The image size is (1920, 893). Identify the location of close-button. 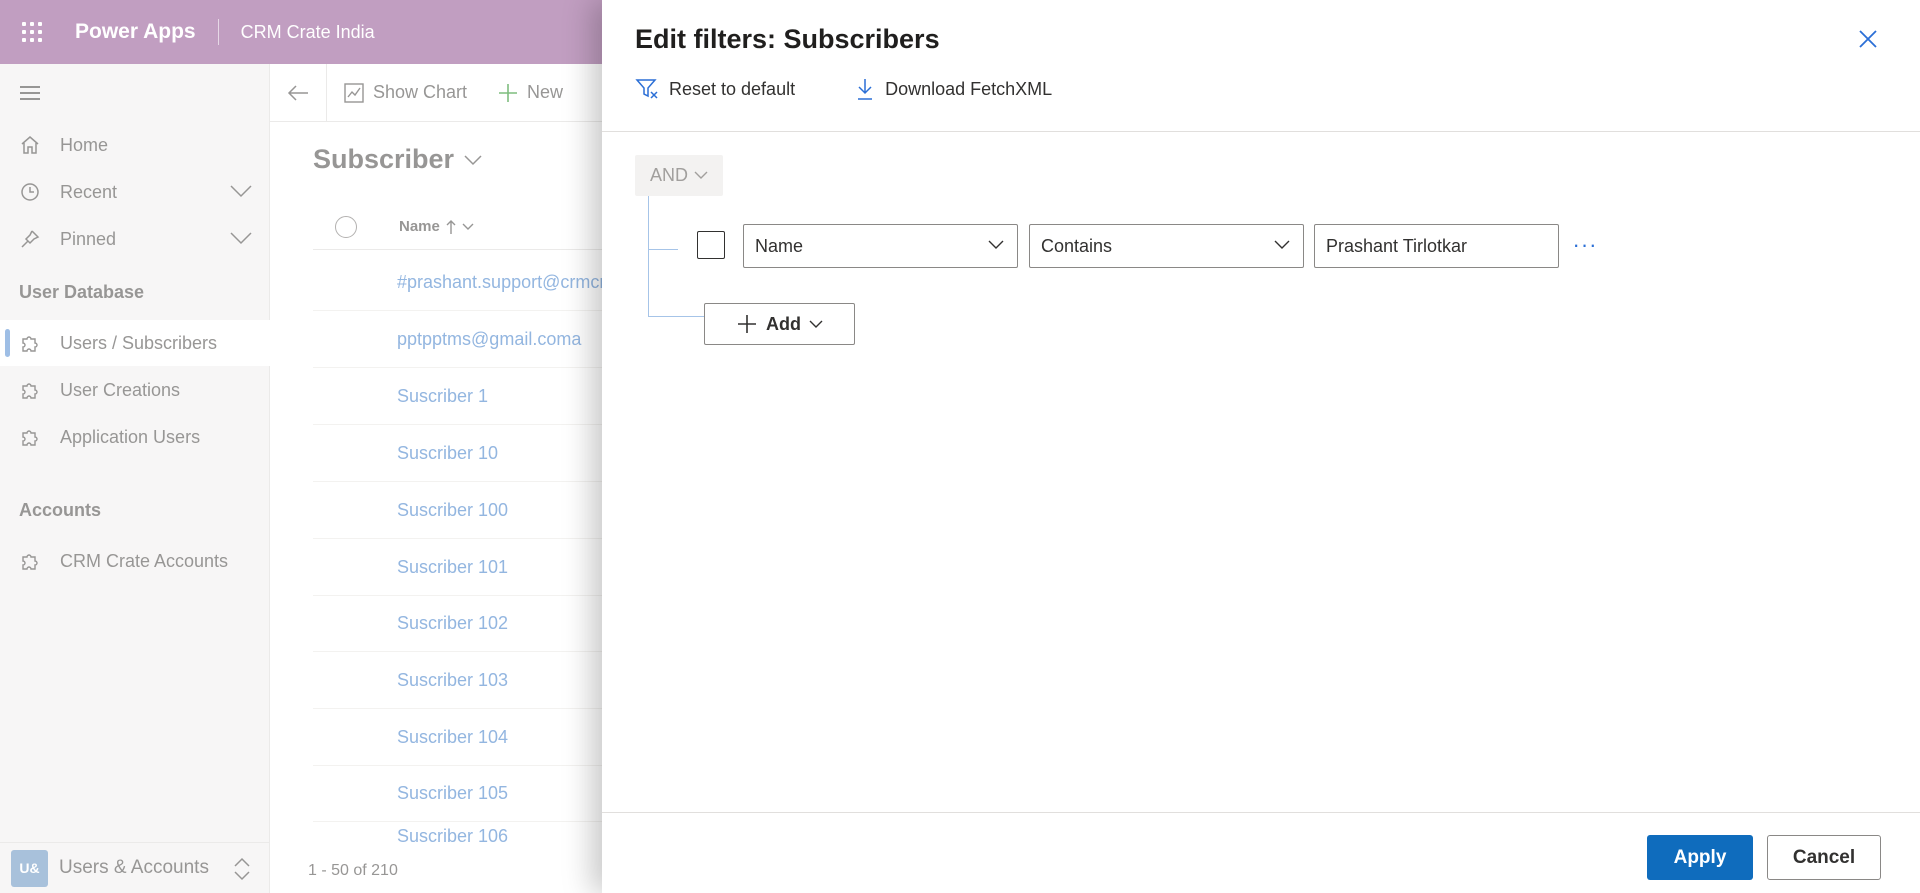
(1868, 39).